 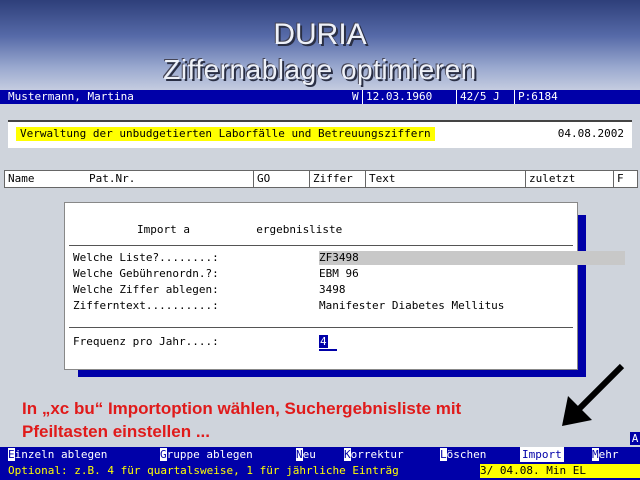 What do you see at coordinates (374, 454) in the screenshot?
I see `menu-korrektur: Korrektur` at bounding box center [374, 454].